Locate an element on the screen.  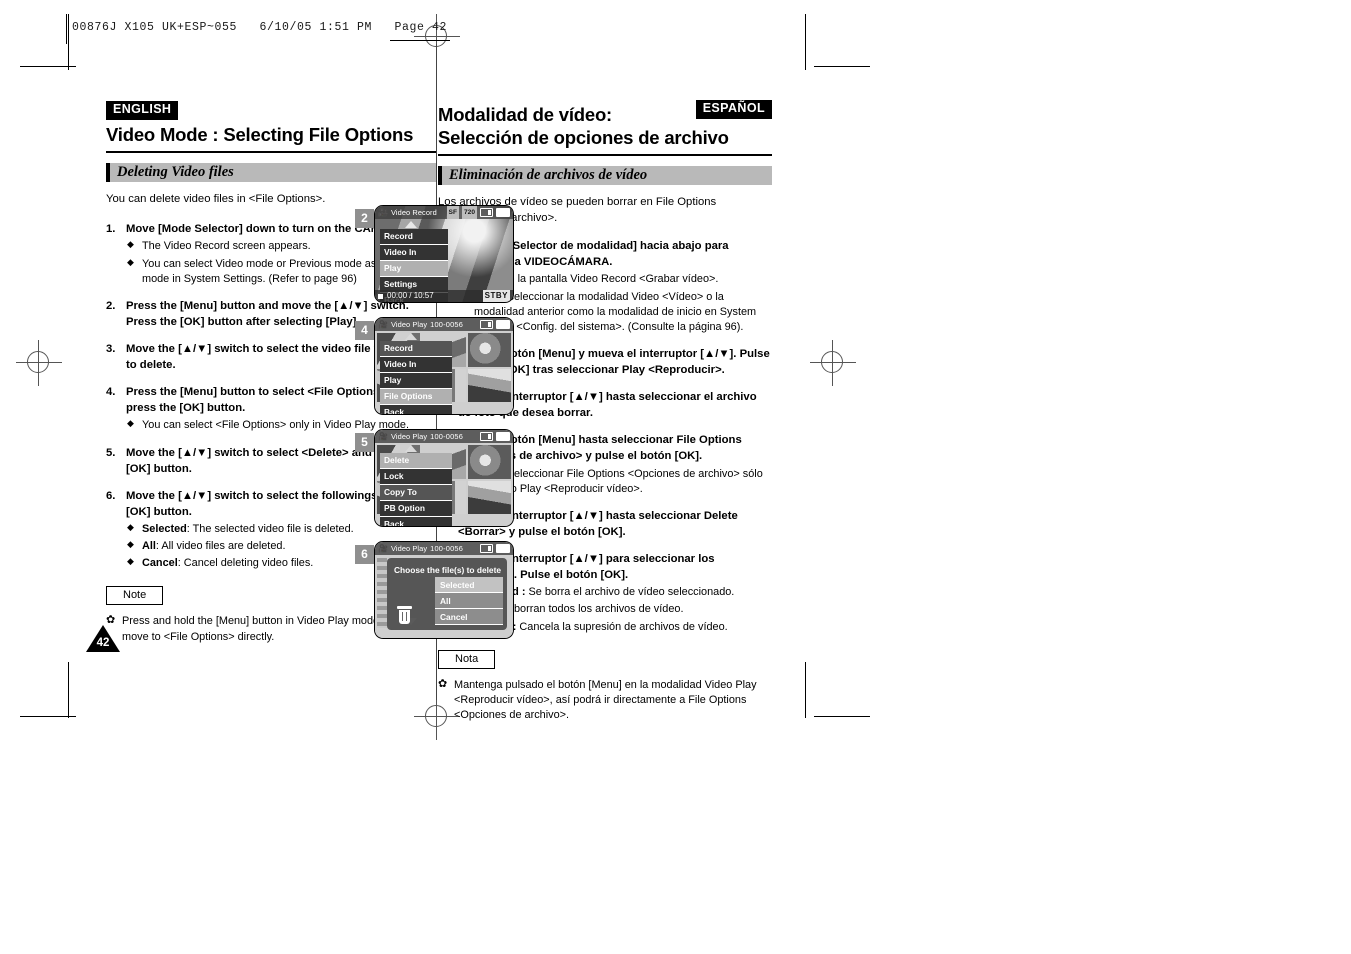
dialog-message: Choose the file(s) to delete is located at coordinates (448, 570).